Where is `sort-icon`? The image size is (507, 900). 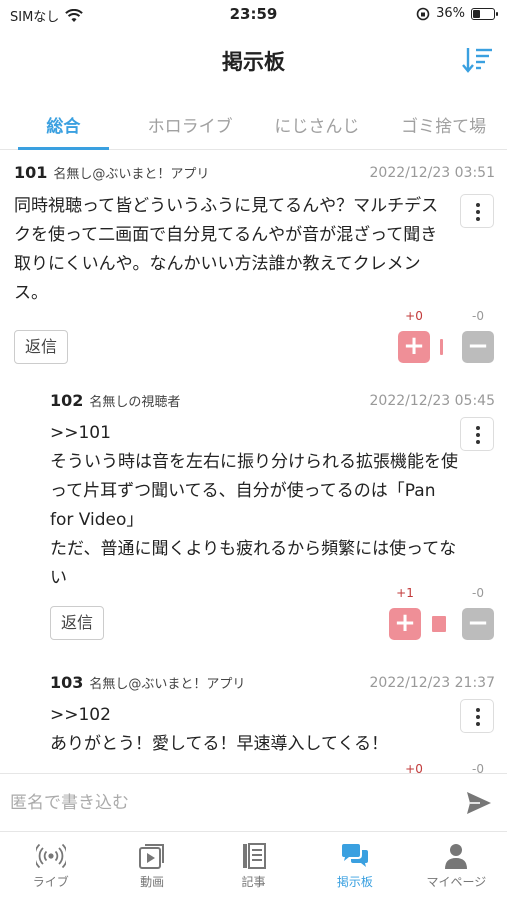 sort-icon is located at coordinates (477, 60).